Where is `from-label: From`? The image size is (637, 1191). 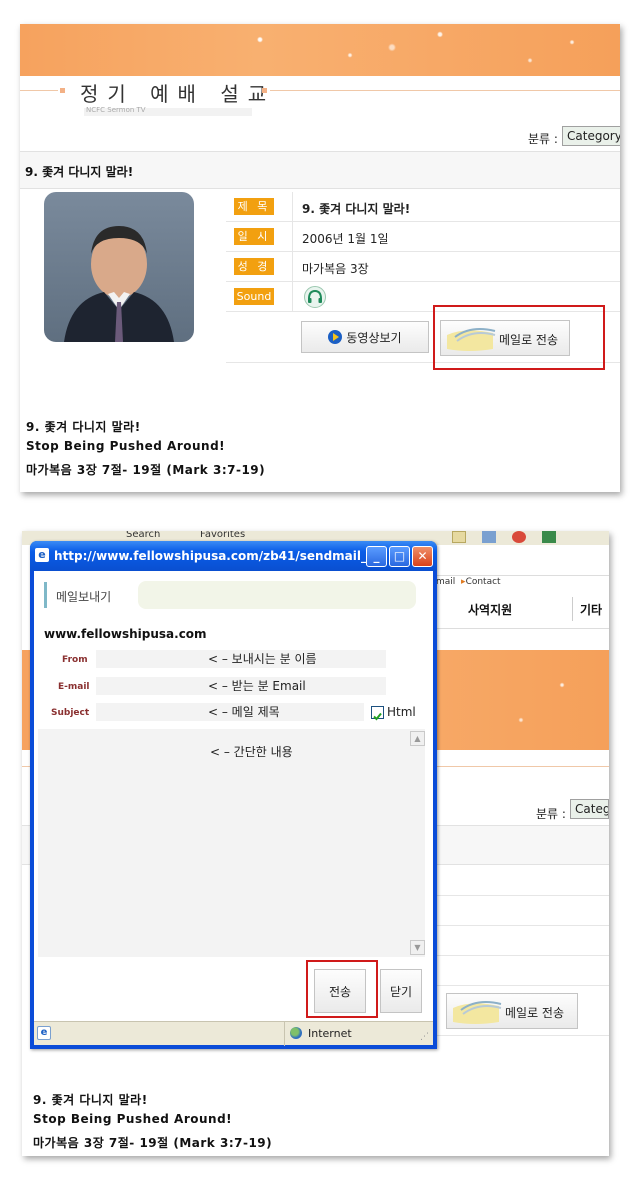
from-label: From is located at coordinates (75, 660).